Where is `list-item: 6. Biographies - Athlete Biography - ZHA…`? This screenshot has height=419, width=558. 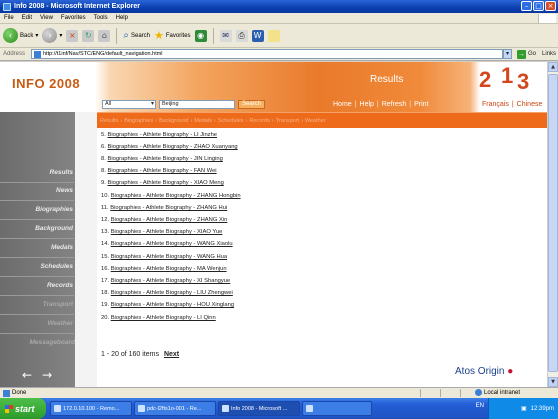 list-item: 6. Biographies - Athlete Biography - ZHA… is located at coordinates (169, 147).